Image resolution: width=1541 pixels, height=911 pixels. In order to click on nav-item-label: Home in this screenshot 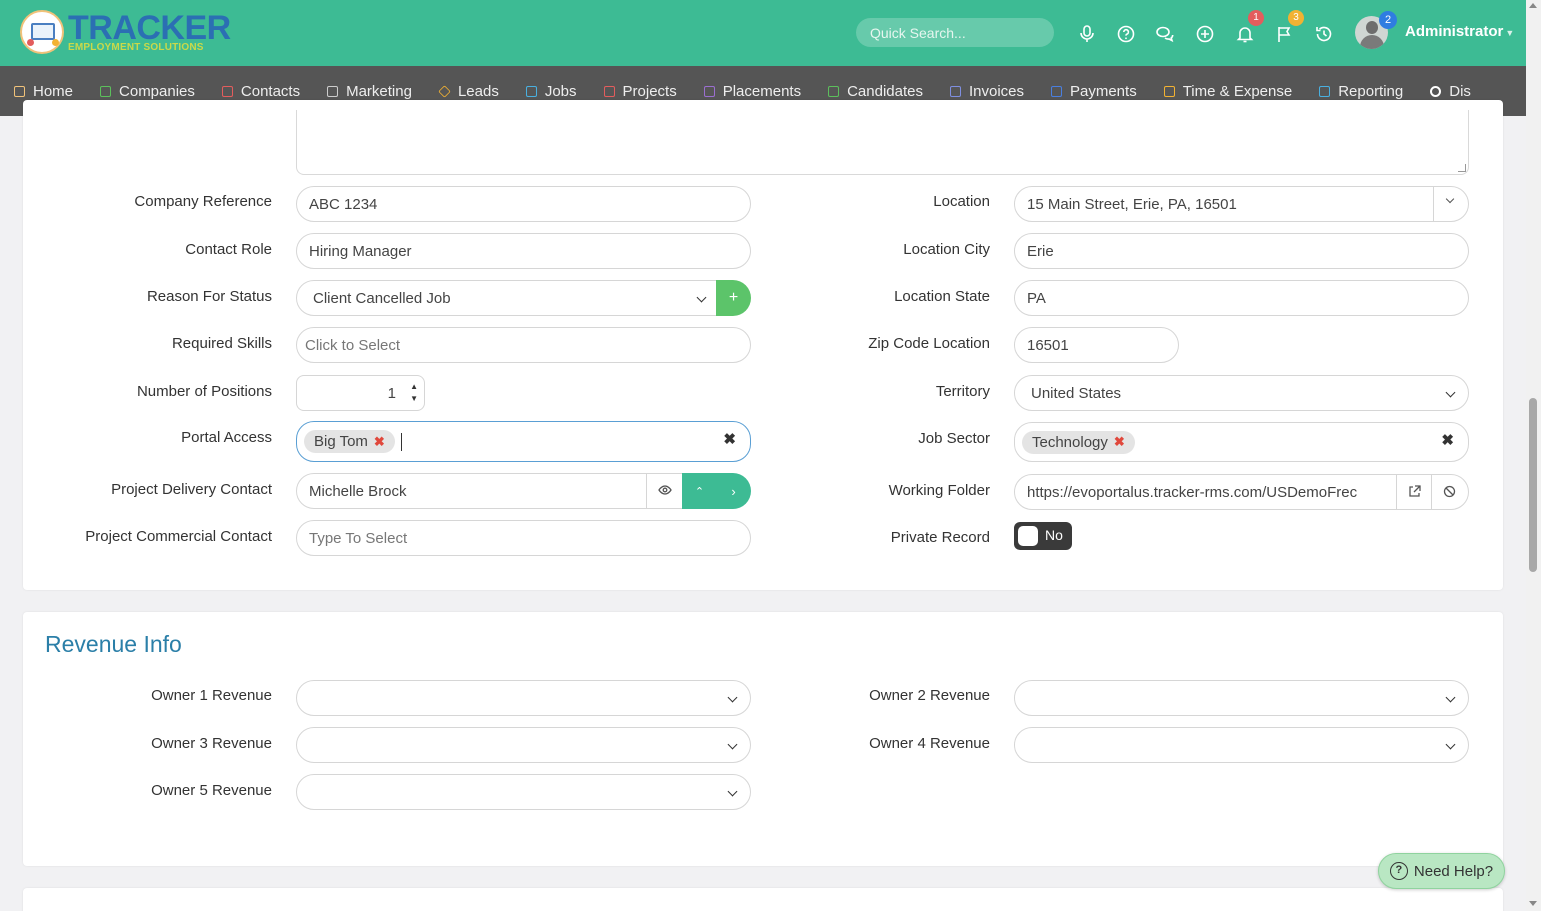, I will do `click(53, 91)`.